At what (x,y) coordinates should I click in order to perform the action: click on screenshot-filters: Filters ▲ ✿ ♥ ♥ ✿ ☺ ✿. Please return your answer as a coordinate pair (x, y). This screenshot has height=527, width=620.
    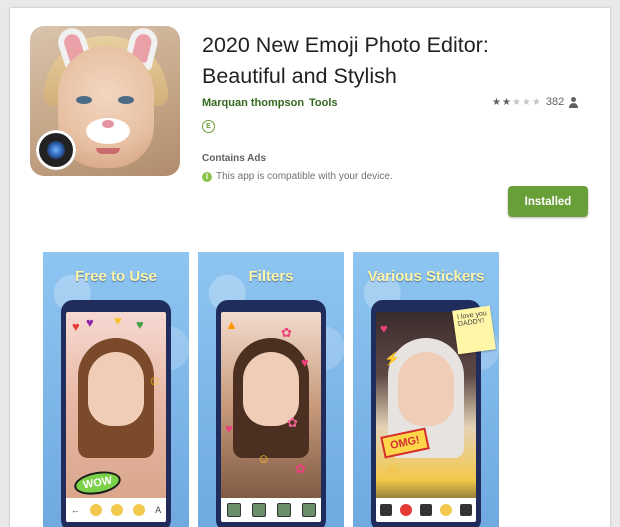
    Looking at the image, I should click on (271, 389).